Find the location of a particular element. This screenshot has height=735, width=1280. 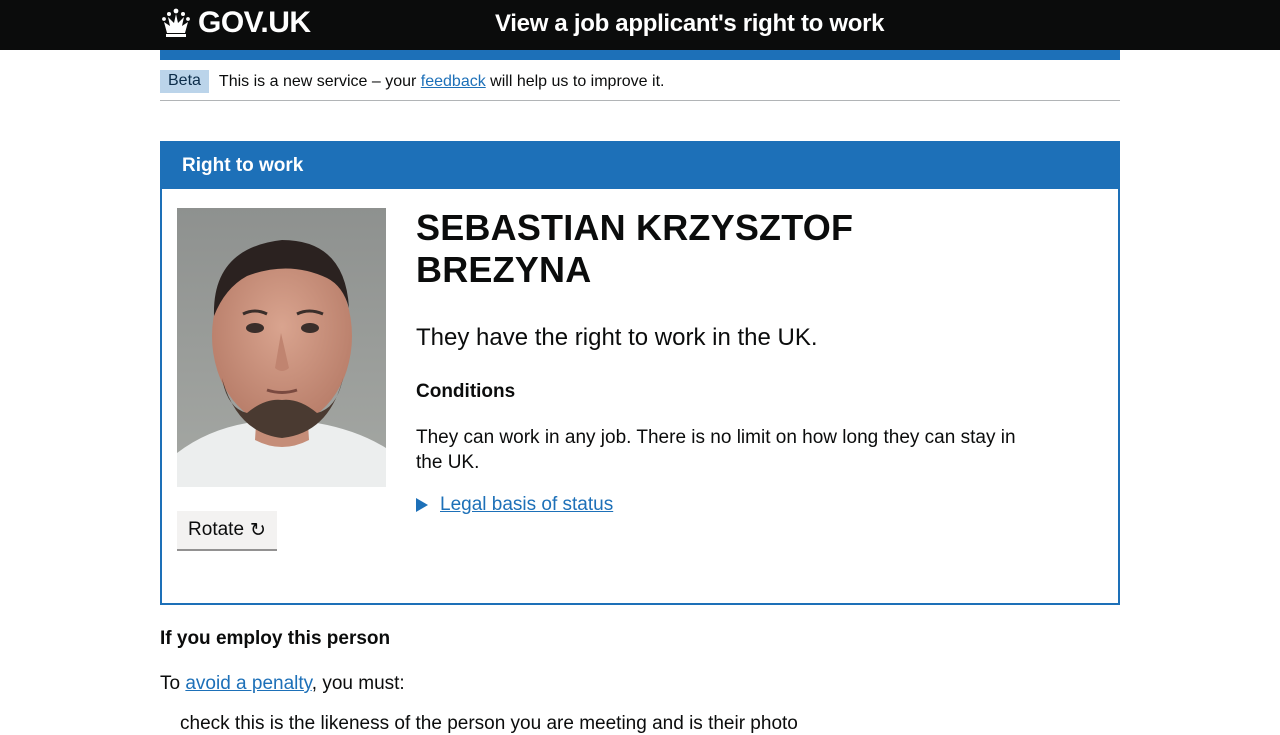

avoid-penalty-link: avoid a penalty is located at coordinates (248, 683).